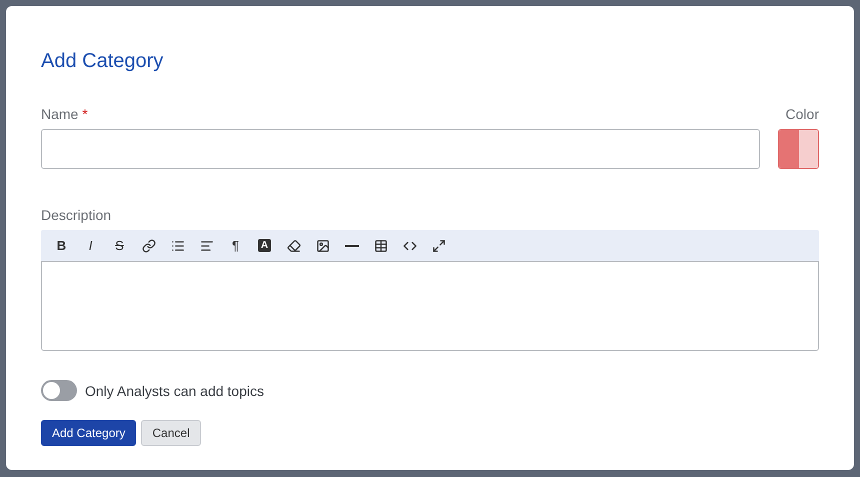 The image size is (860, 477). I want to click on link-icon, so click(149, 245).